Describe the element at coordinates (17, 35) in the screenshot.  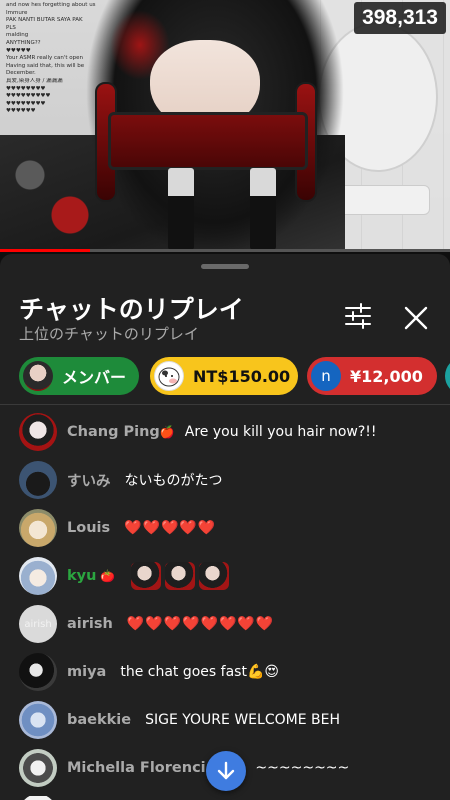
I see `overlay-chat-line: malding` at that location.